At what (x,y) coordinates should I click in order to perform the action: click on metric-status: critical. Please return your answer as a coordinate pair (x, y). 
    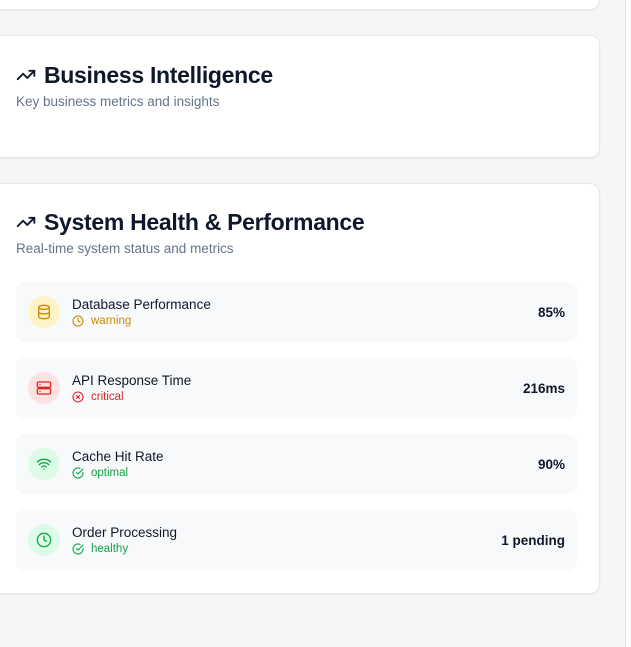
    Looking at the image, I should click on (297, 397).